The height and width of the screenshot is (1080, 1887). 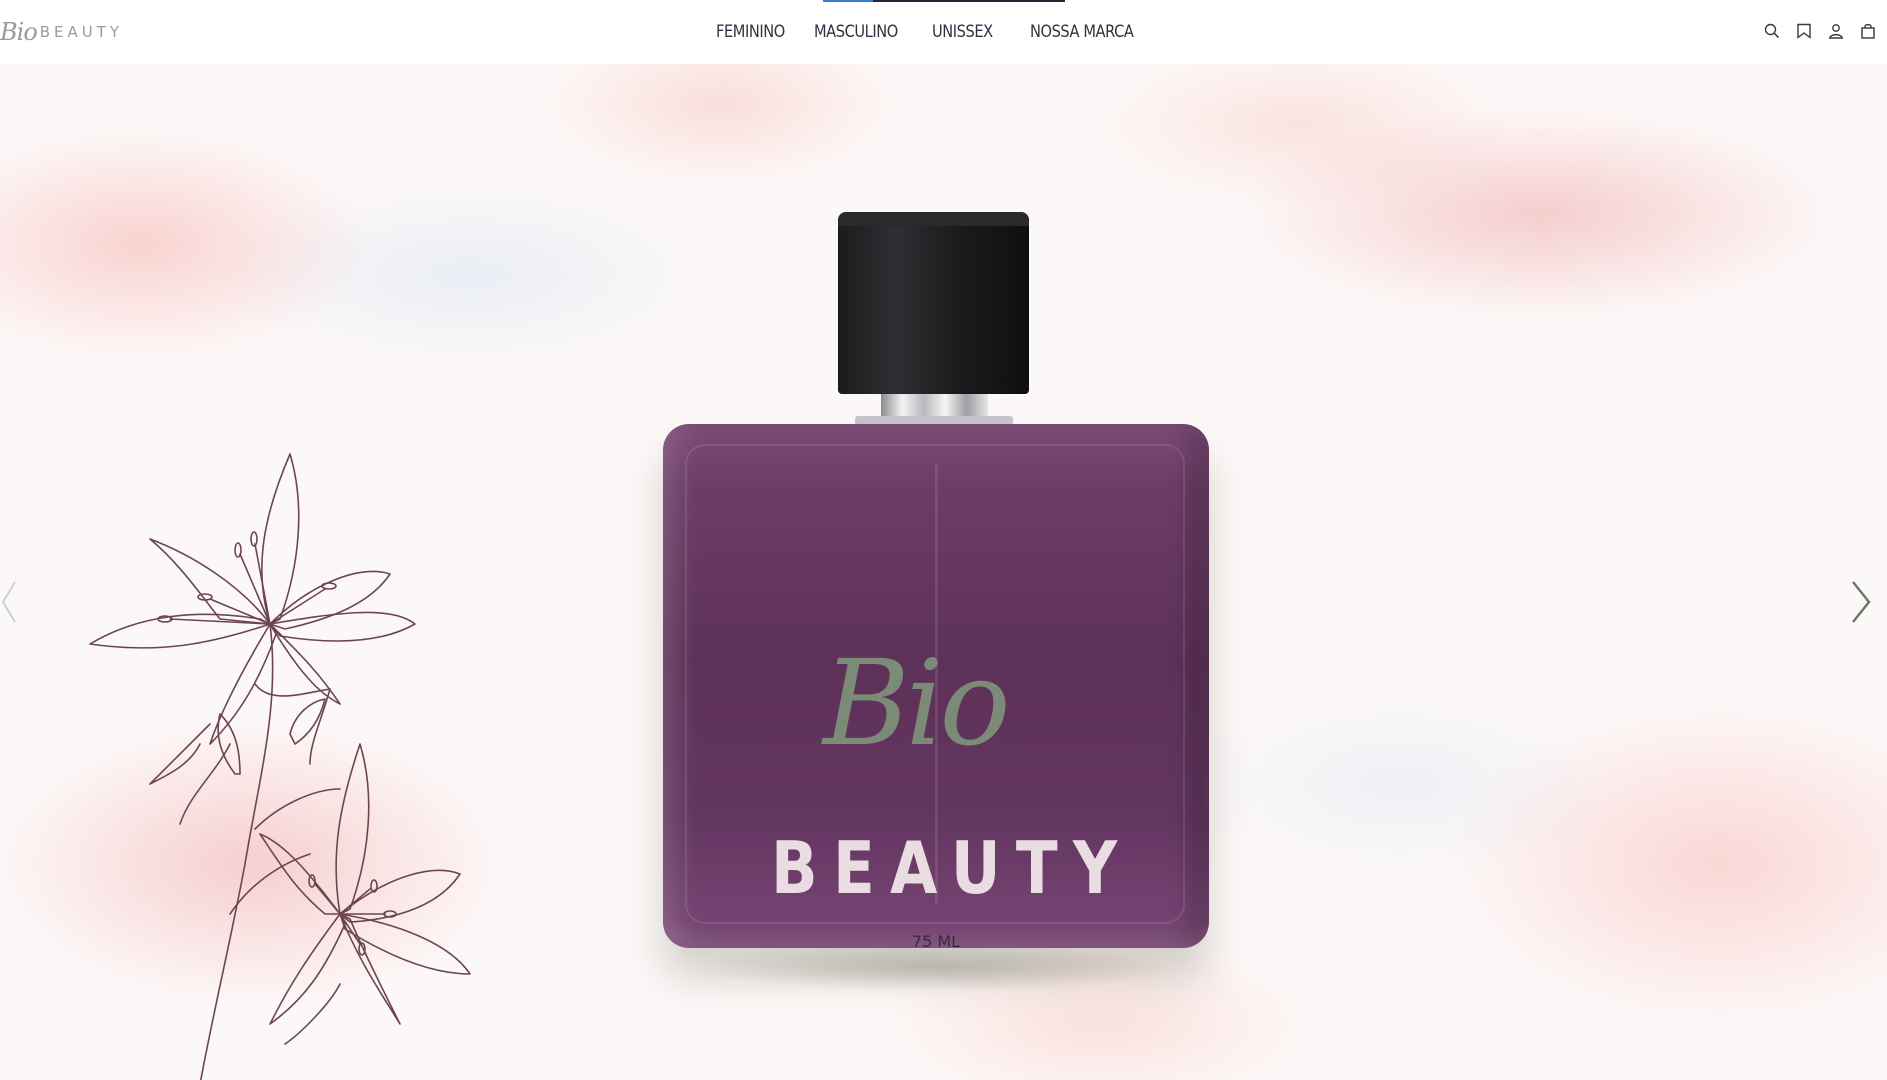 I want to click on brand-logo: Bio BEAUTY, so click(x=61, y=32).